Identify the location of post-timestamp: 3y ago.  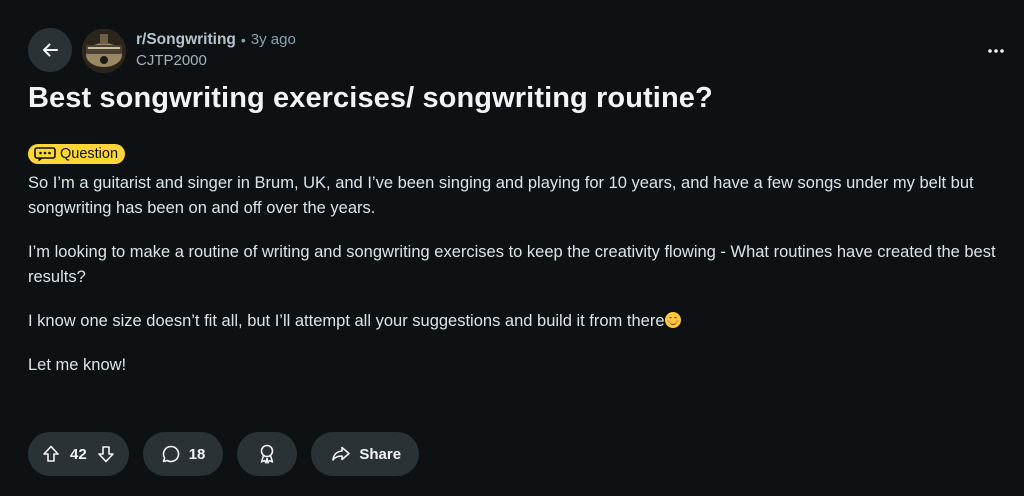
(273, 39).